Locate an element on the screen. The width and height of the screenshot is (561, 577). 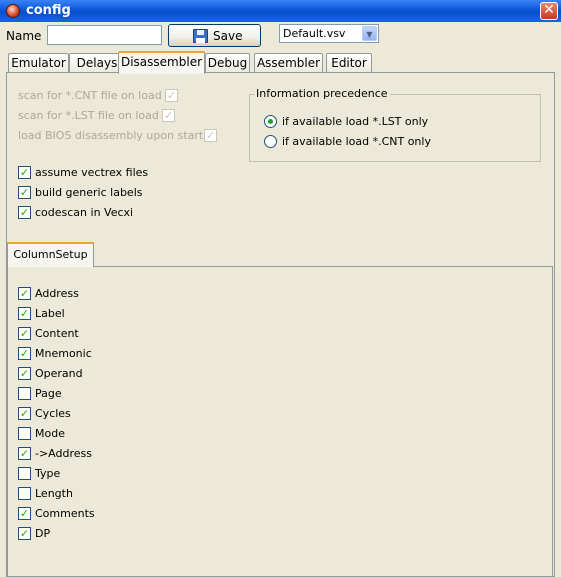
column-content-checkbox: ✓ is located at coordinates (24, 333).